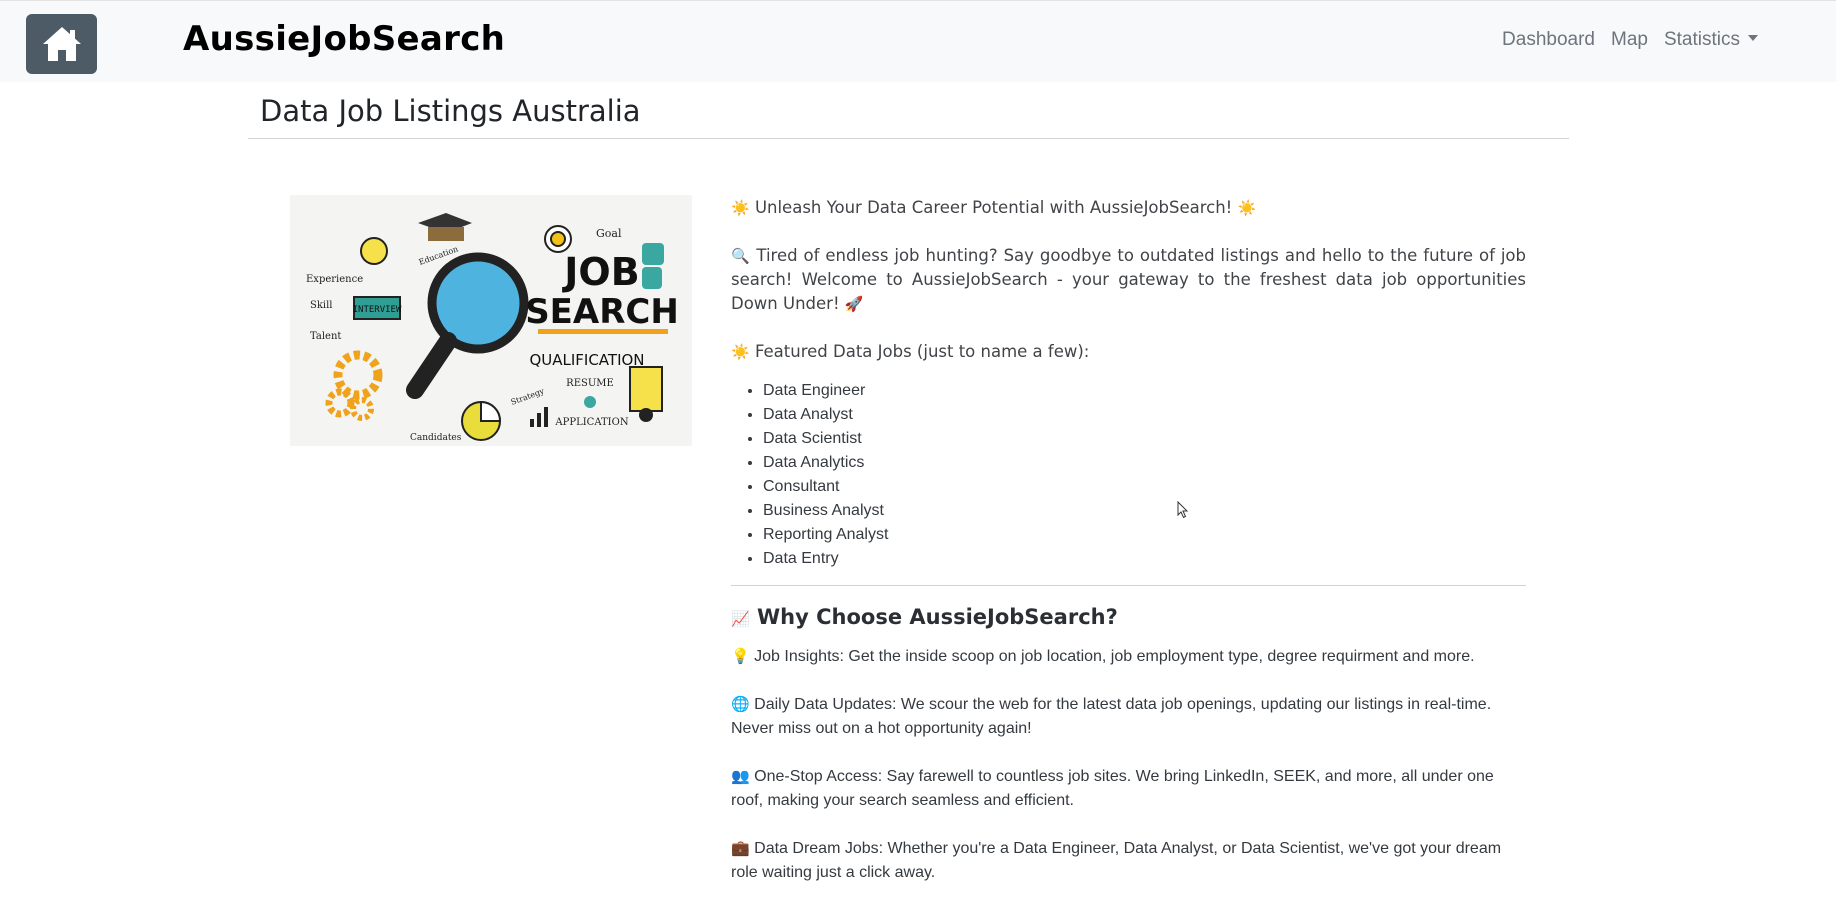 This screenshot has width=1836, height=919. What do you see at coordinates (609, 233) in the screenshot?
I see `hero-word-goal: Goal` at bounding box center [609, 233].